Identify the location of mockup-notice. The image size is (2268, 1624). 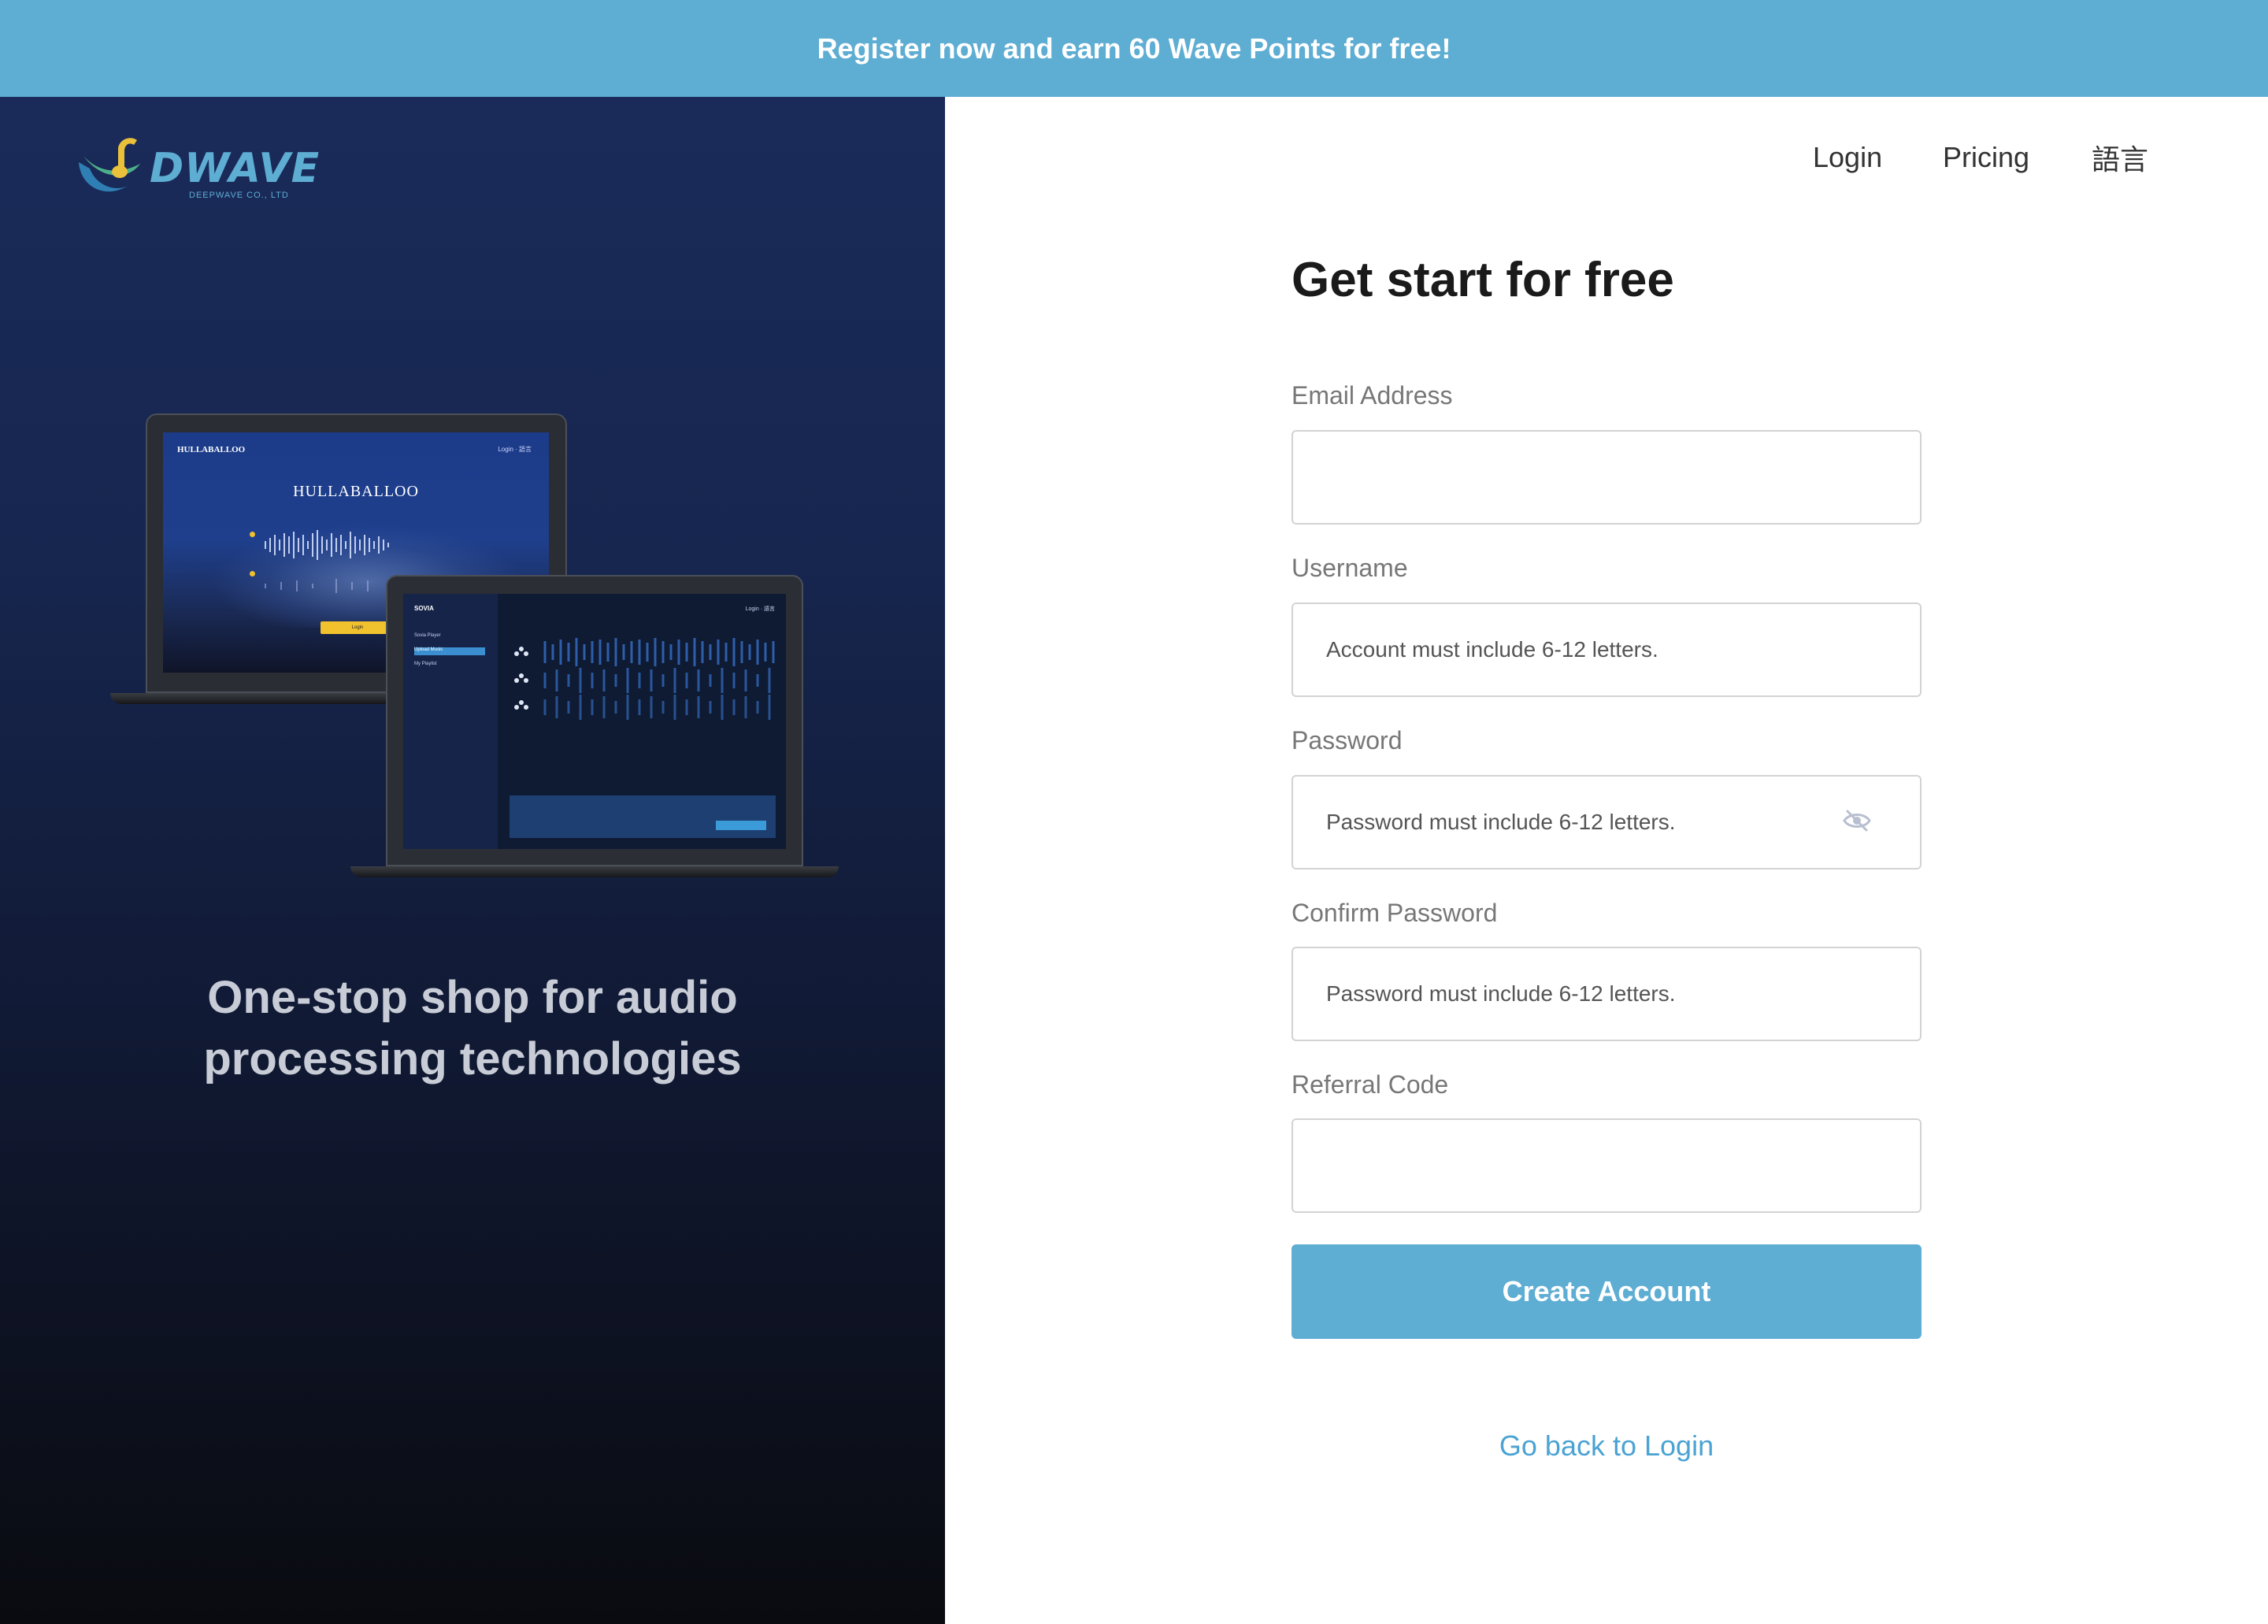
(643, 816).